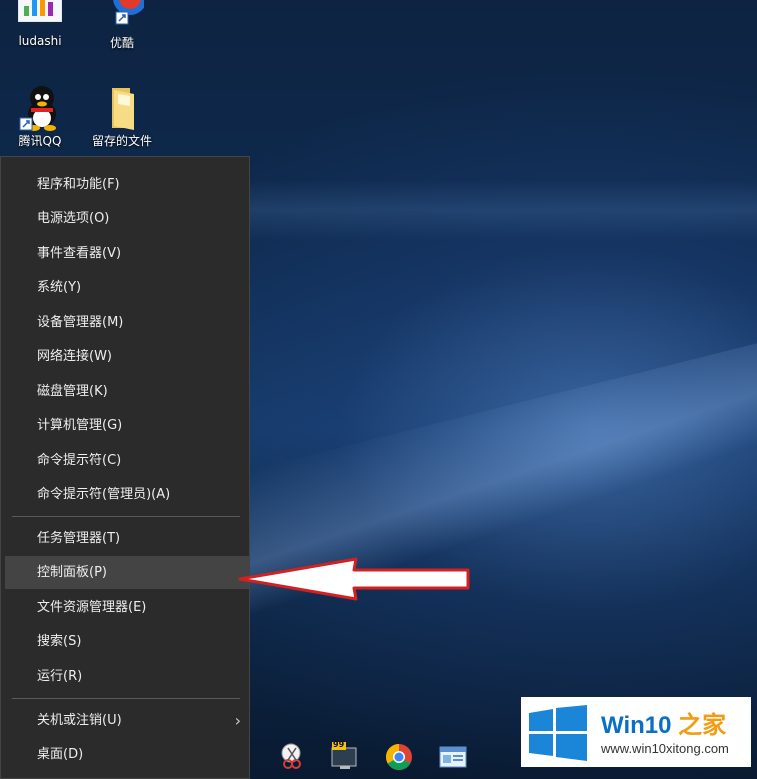 The height and width of the screenshot is (779, 757). What do you see at coordinates (127, 287) in the screenshot?
I see `menu-item-system: 系统(Y)` at bounding box center [127, 287].